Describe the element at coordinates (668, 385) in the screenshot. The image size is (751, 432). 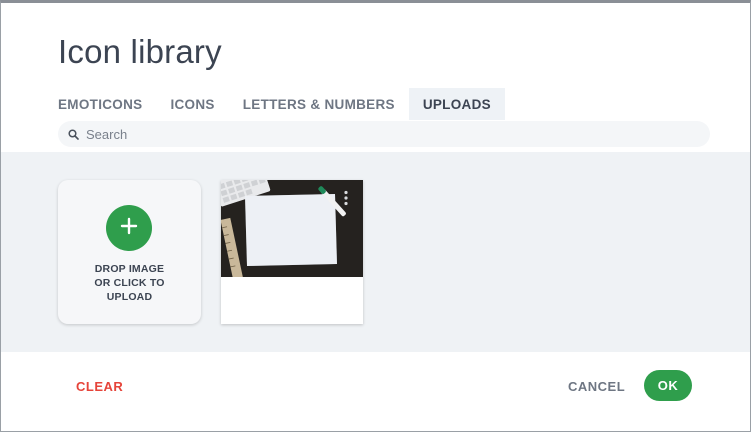
I see `ok-button: OK` at that location.